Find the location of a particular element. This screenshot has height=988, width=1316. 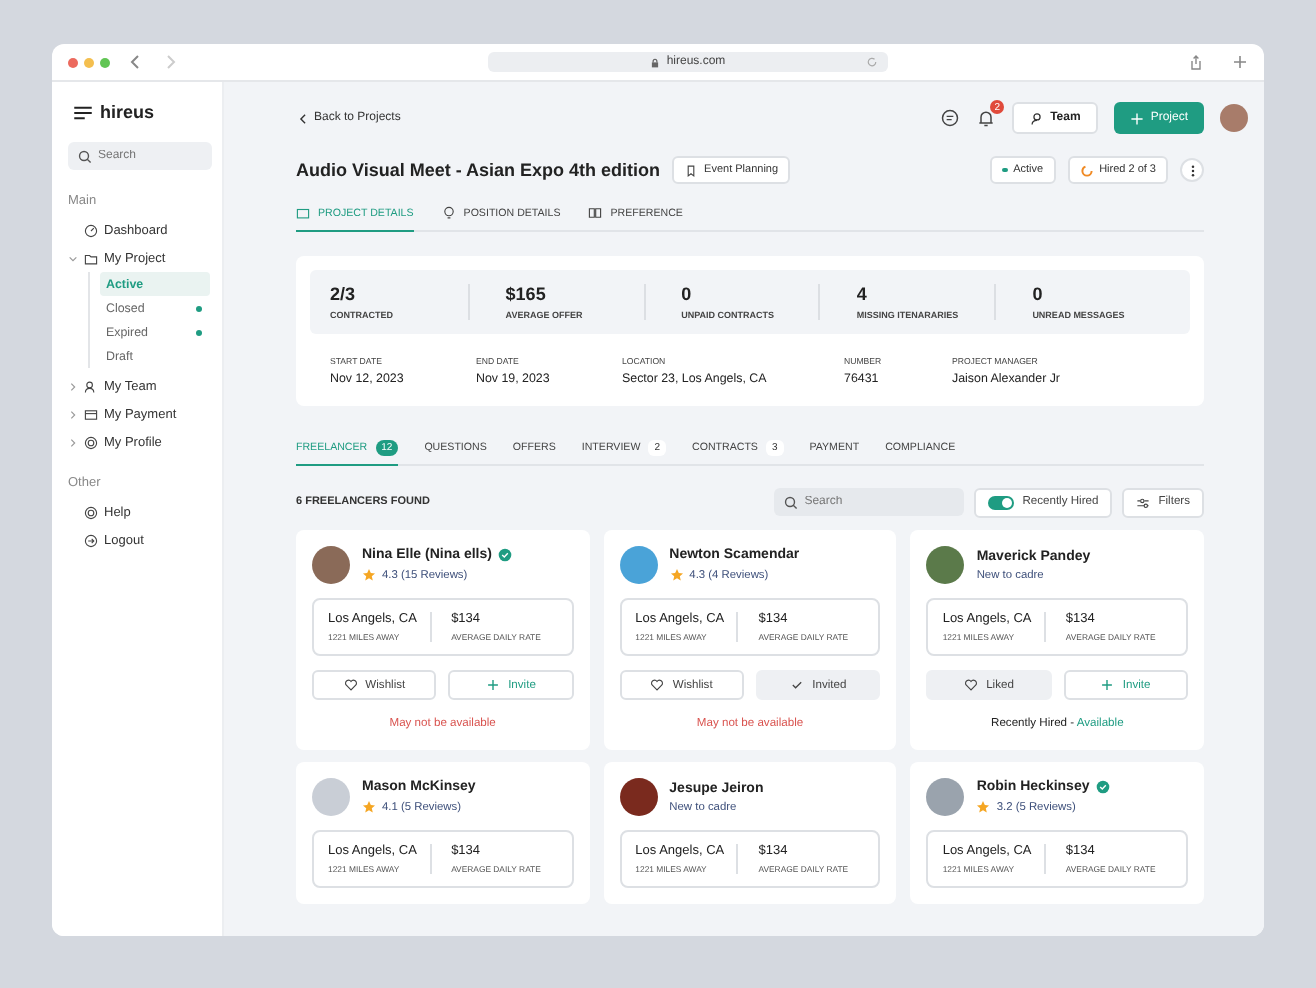

sliders-icon is located at coordinates (1143, 502).